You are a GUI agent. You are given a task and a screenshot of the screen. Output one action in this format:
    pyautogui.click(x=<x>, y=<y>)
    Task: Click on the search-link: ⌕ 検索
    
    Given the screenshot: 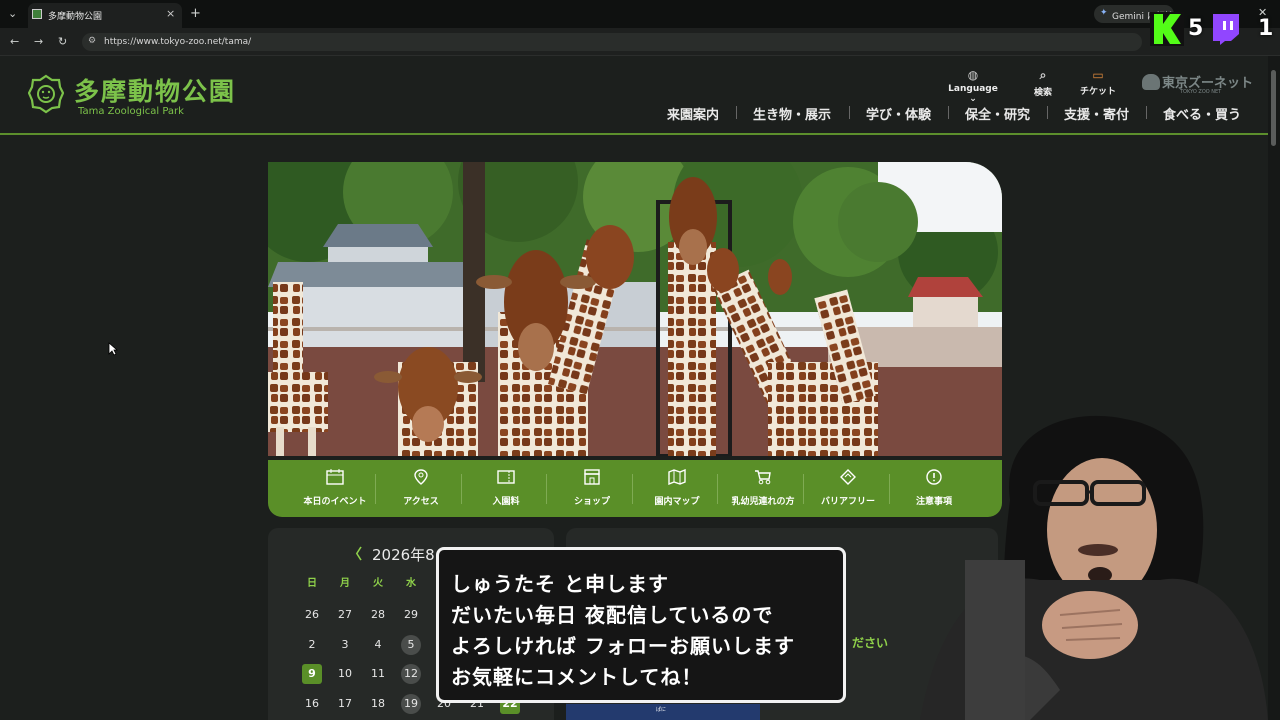 What is the action you would take?
    pyautogui.click(x=1043, y=83)
    